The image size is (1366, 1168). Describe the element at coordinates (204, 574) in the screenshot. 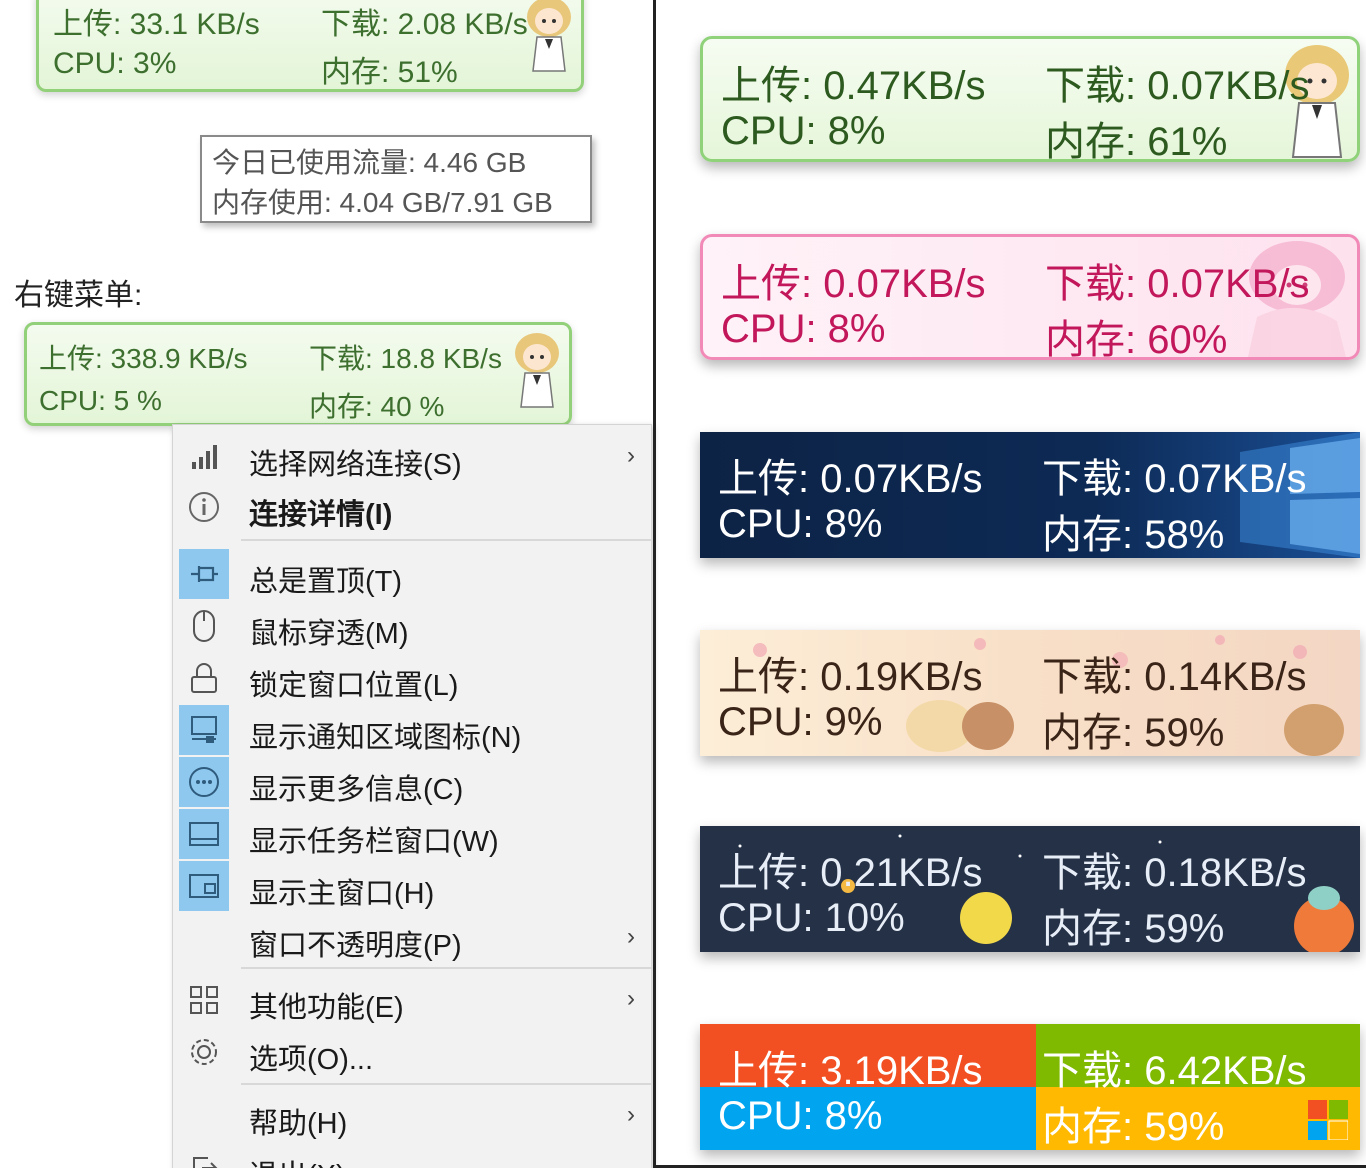

I see `pin-icon` at that location.